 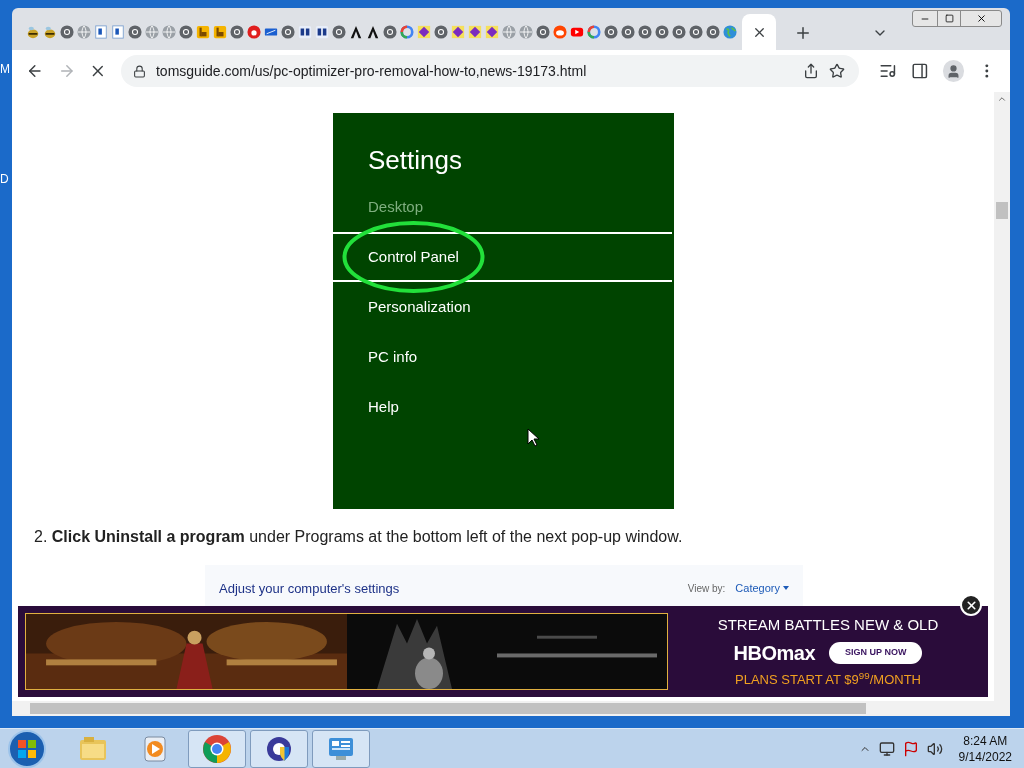 What do you see at coordinates (5, 69) in the screenshot?
I see `desktop-icon-label: M` at bounding box center [5, 69].